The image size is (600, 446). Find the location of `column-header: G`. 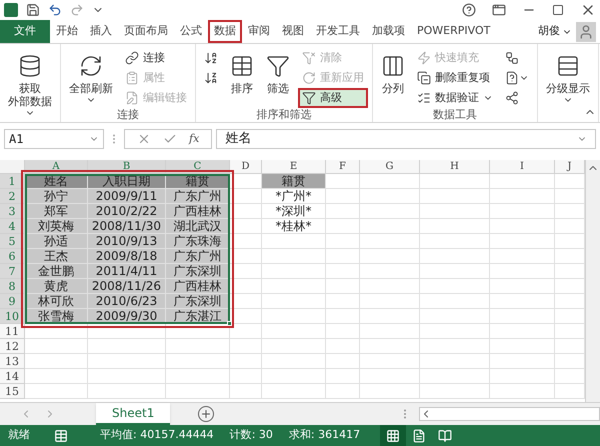

column-header: G is located at coordinates (390, 167).